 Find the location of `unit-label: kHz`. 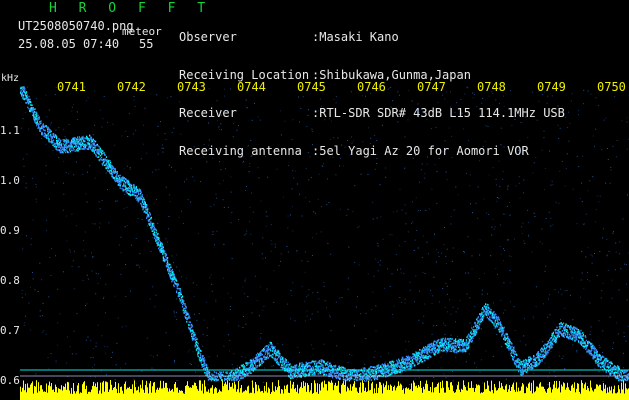

unit-label: kHz is located at coordinates (10, 78).